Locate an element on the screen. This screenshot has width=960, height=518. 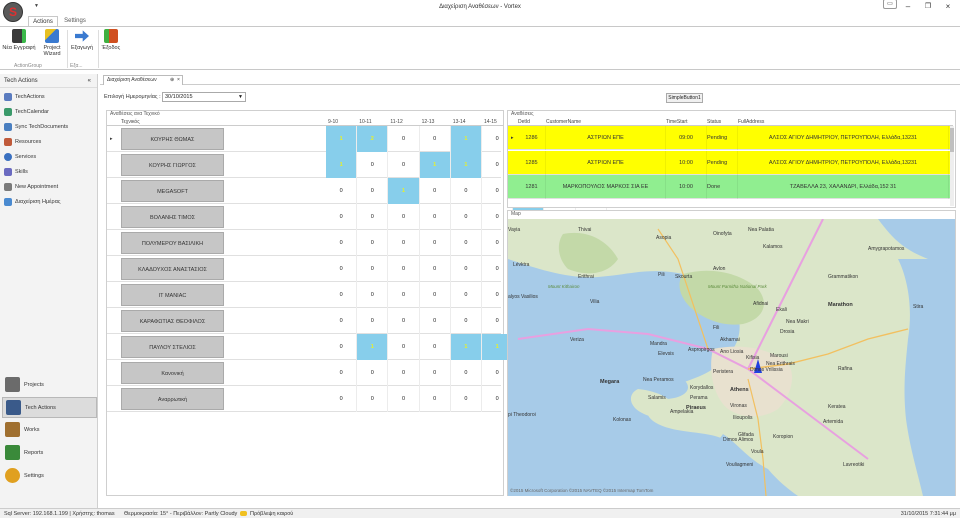
new-record-button: Νέα Εγγραφή is located at coordinates (19, 40).